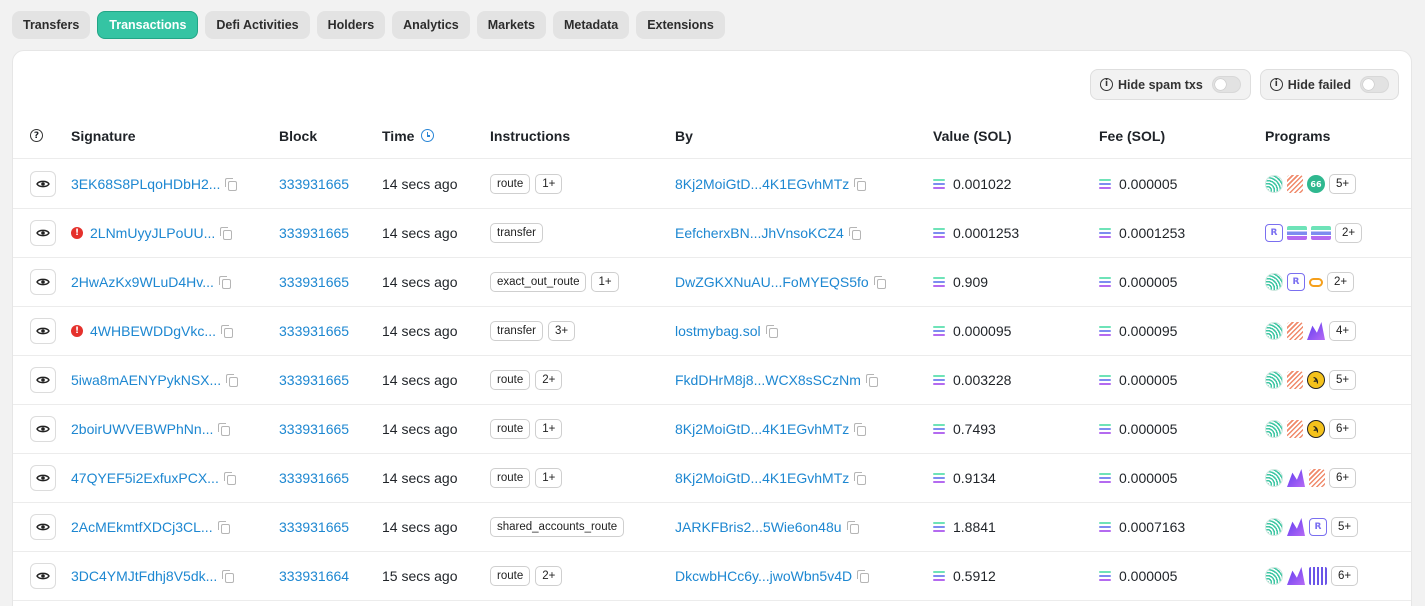 The height and width of the screenshot is (606, 1425). I want to click on tab-holders: Holders, so click(351, 25).